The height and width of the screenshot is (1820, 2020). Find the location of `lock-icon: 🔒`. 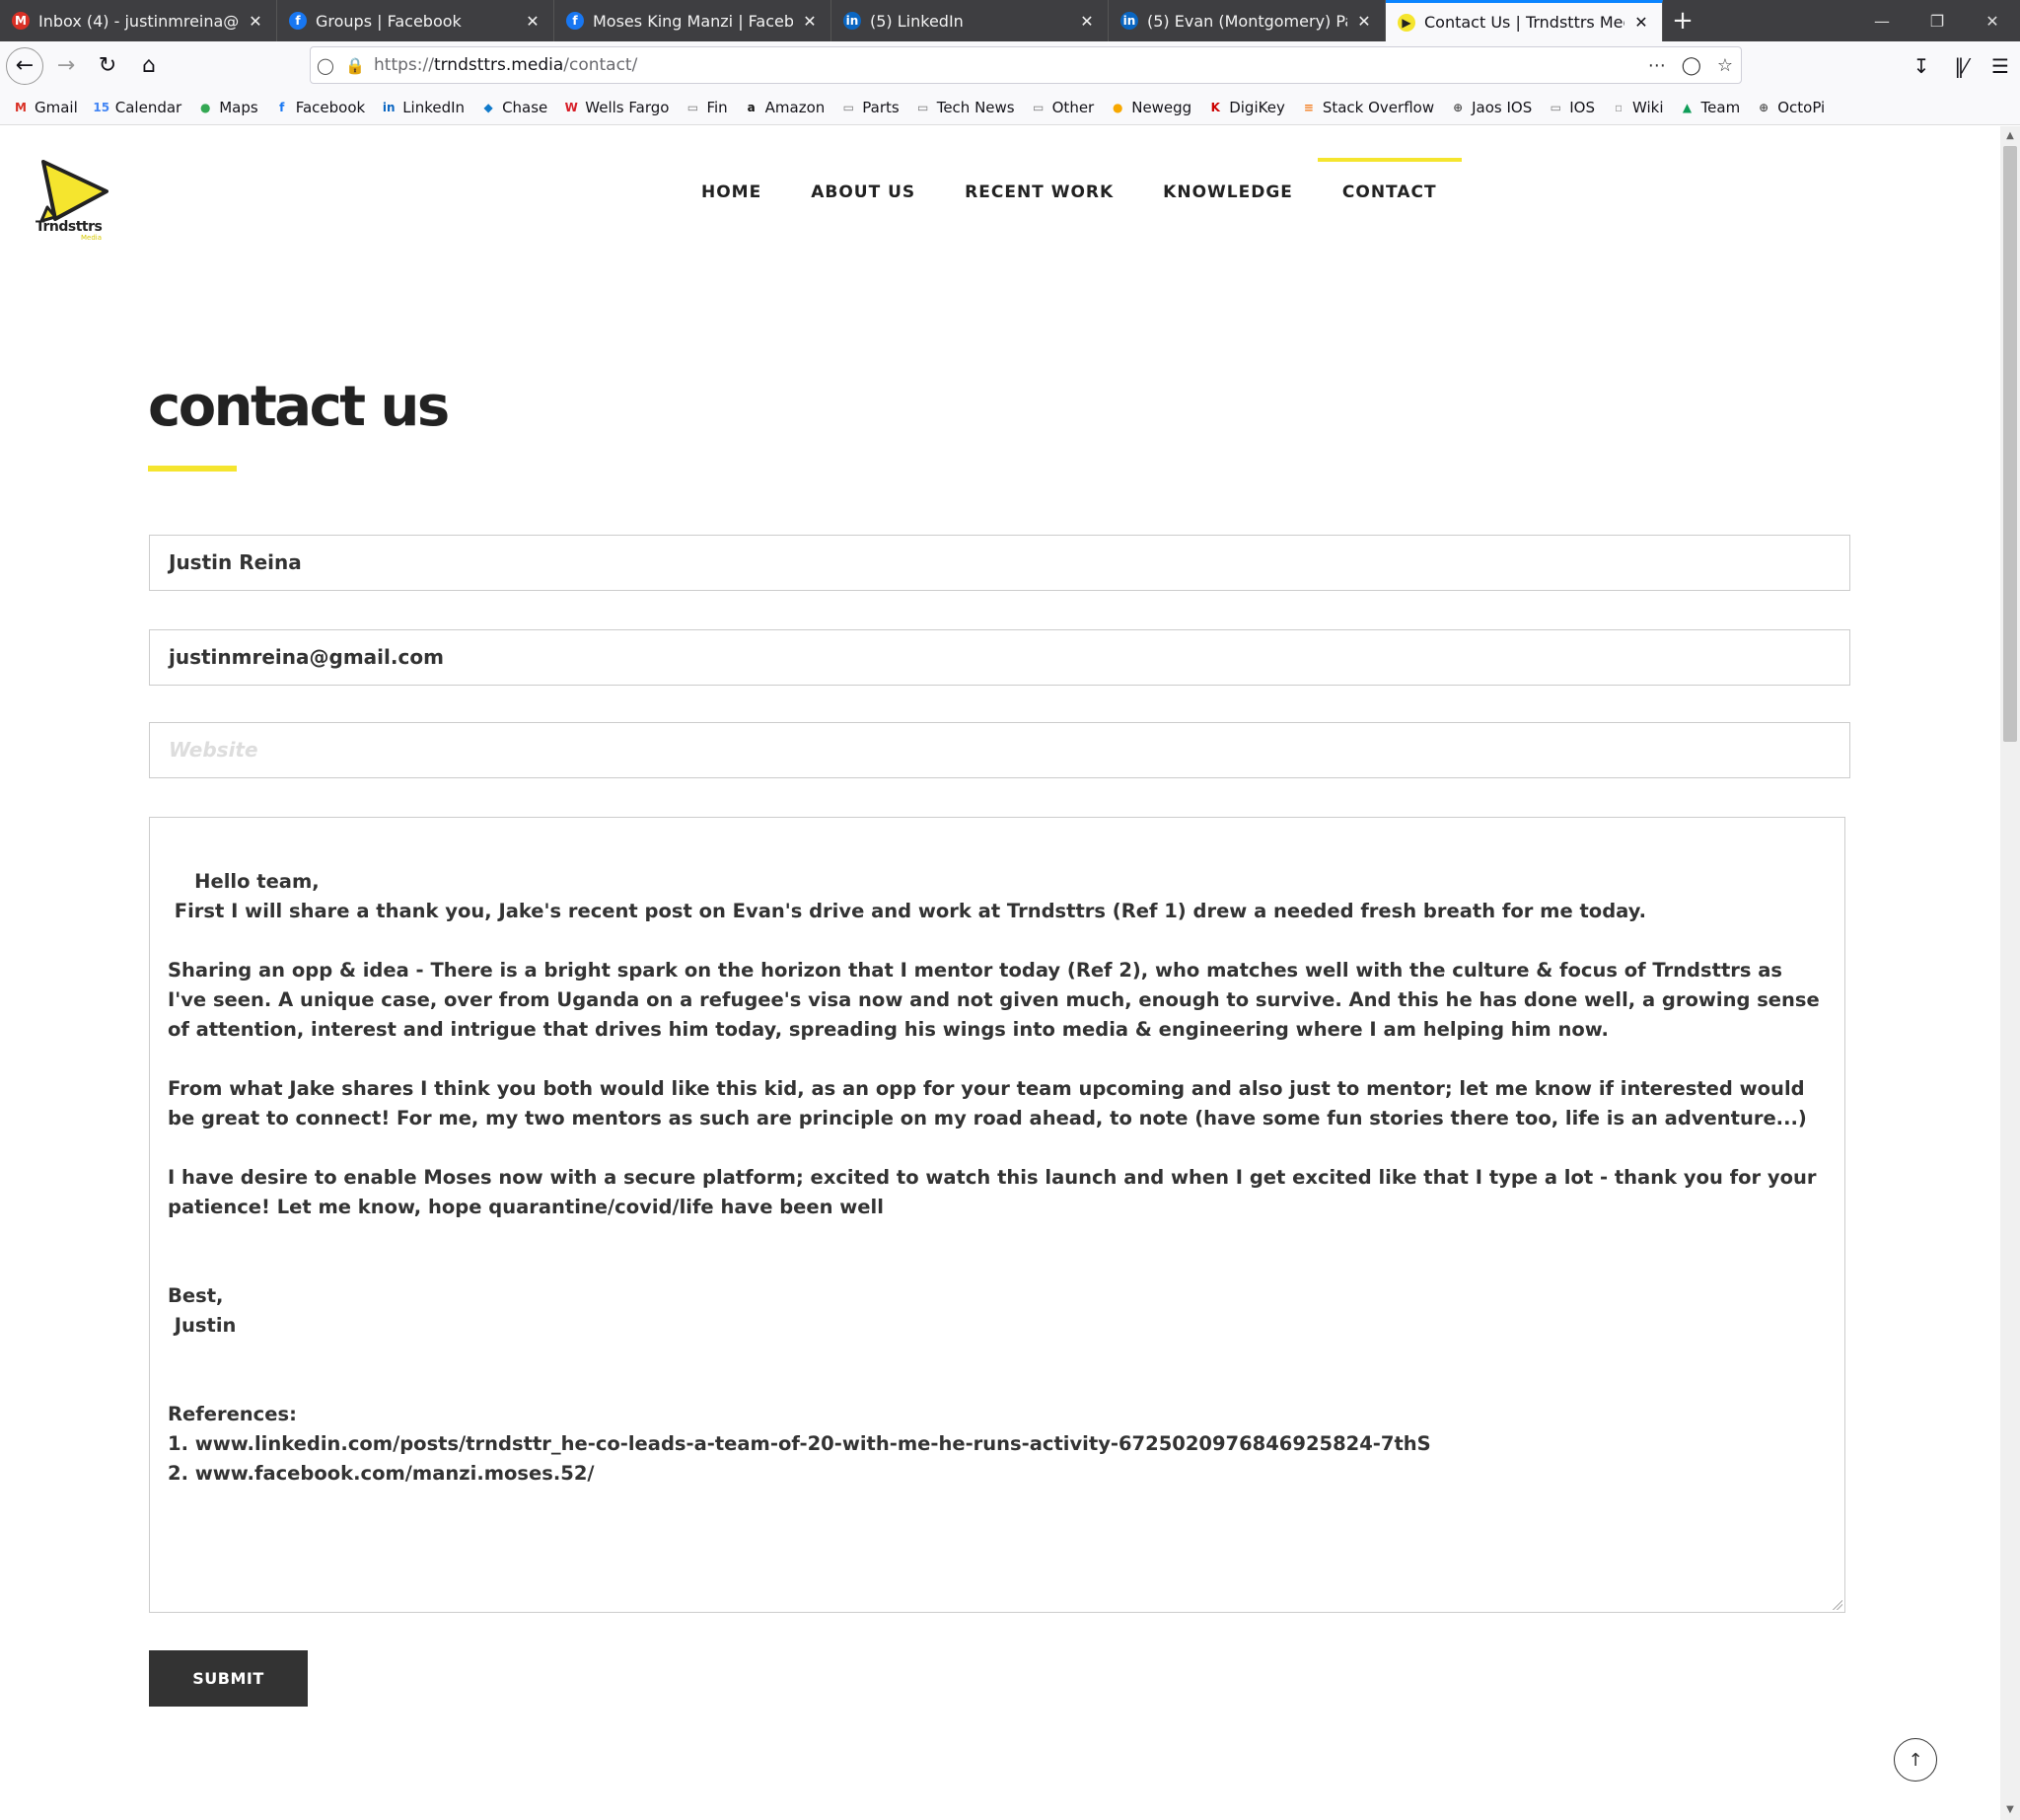

lock-icon: 🔒 is located at coordinates (355, 65).